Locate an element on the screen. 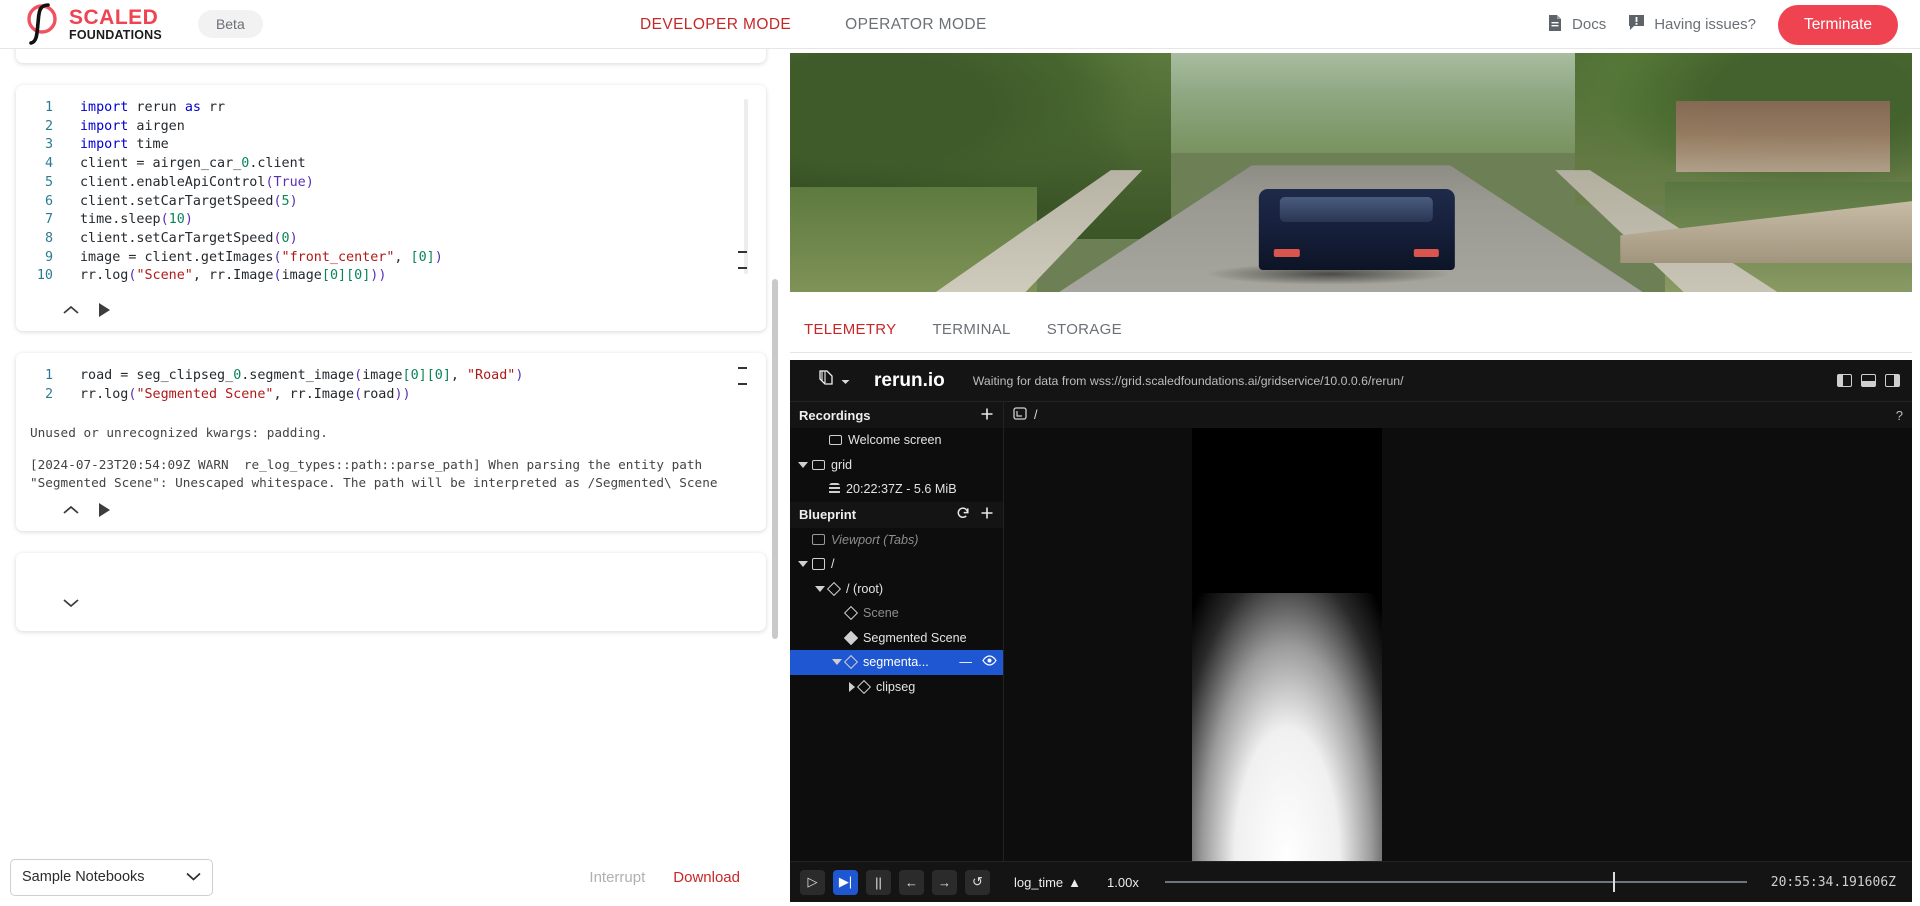 The height and width of the screenshot is (906, 1920). feedback-icon is located at coordinates (1636, 24).